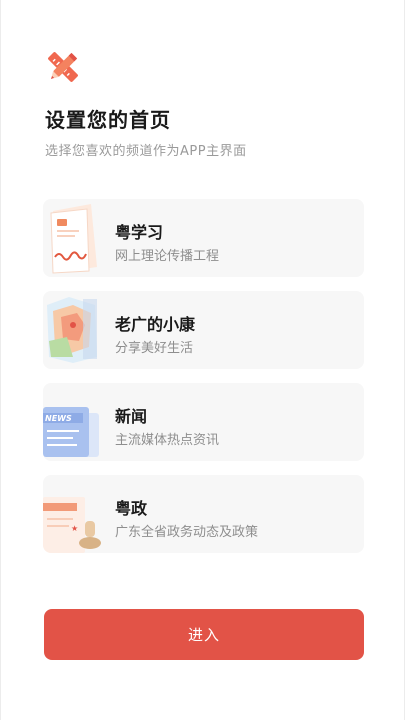  Describe the element at coordinates (155, 324) in the screenshot. I see `channel-name: 老广的小康` at that location.